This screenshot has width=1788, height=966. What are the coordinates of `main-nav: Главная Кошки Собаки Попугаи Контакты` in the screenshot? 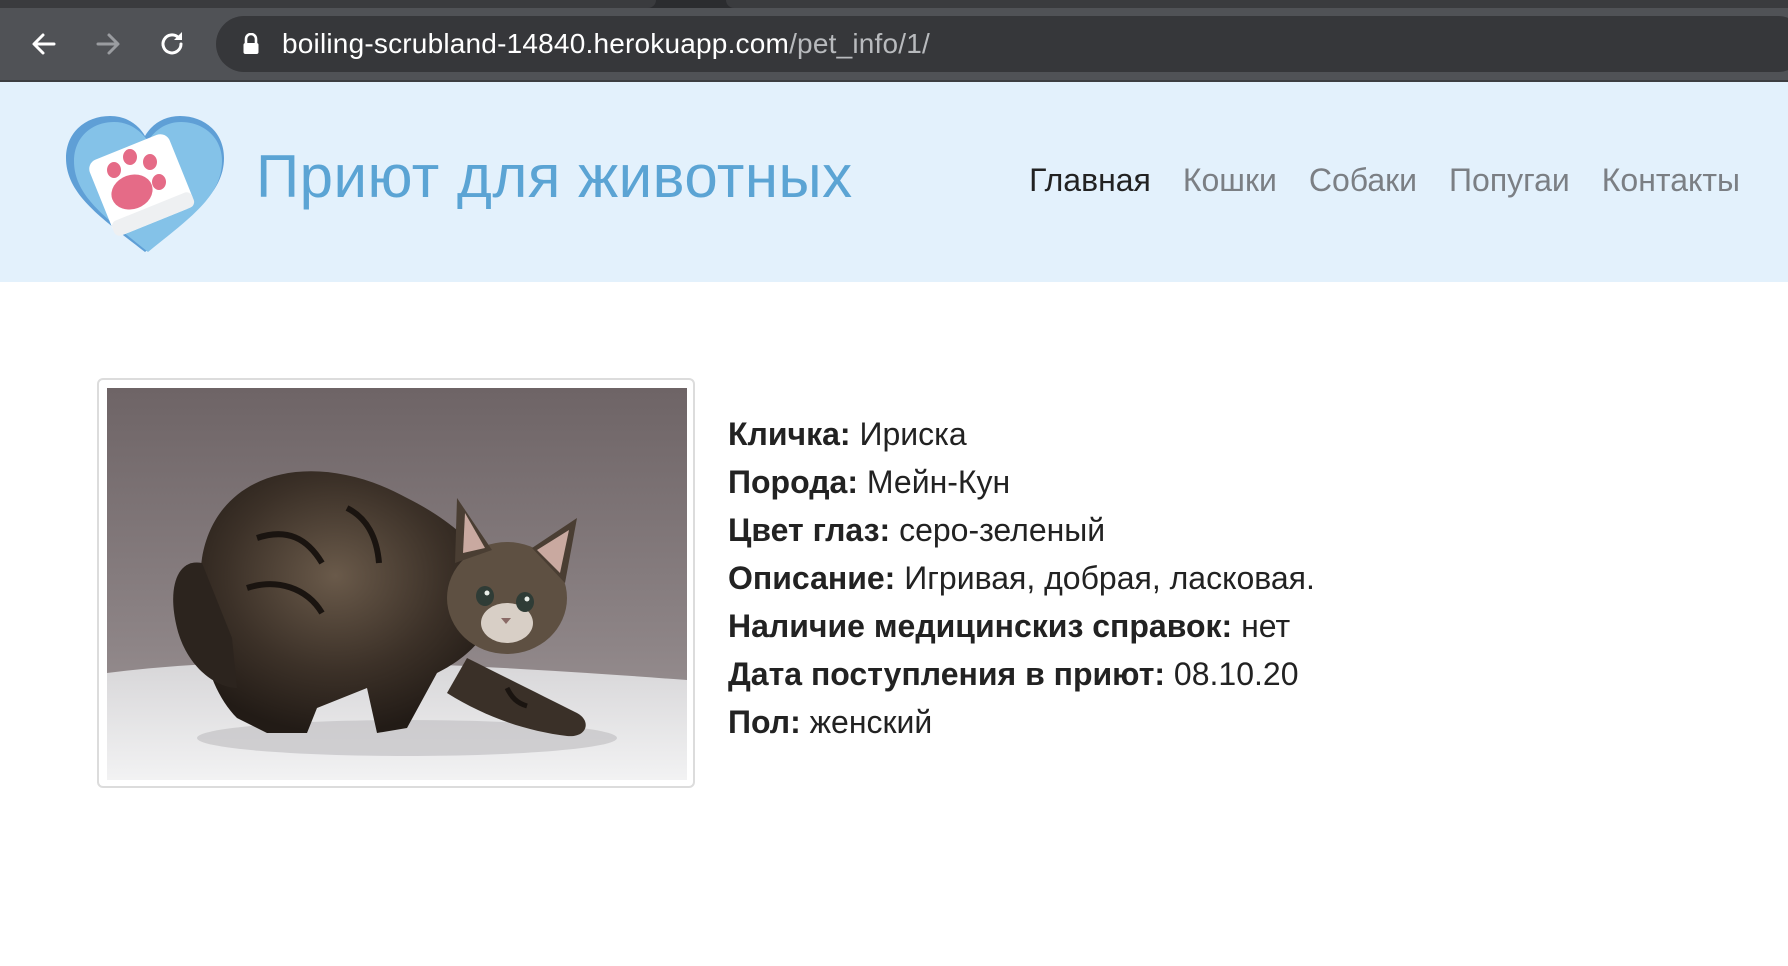 It's located at (1384, 180).